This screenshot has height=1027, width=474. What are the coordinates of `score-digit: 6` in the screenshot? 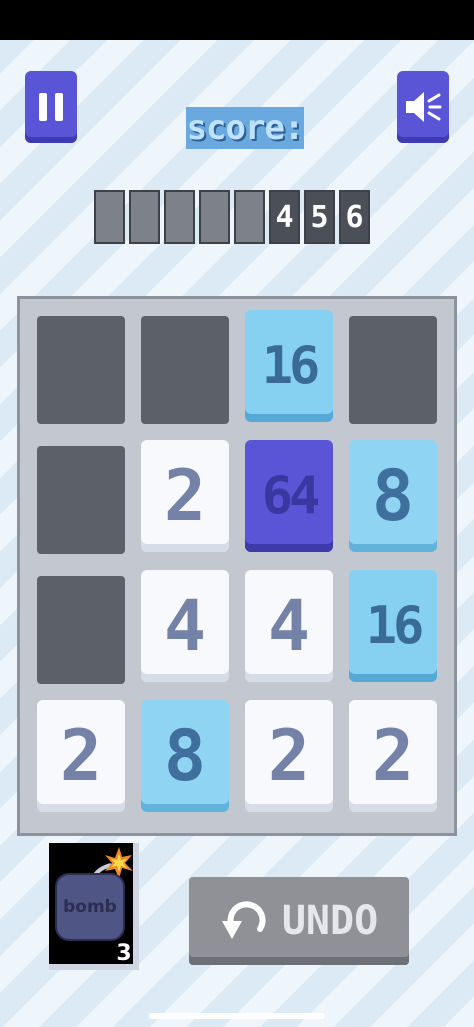 It's located at (354, 217).